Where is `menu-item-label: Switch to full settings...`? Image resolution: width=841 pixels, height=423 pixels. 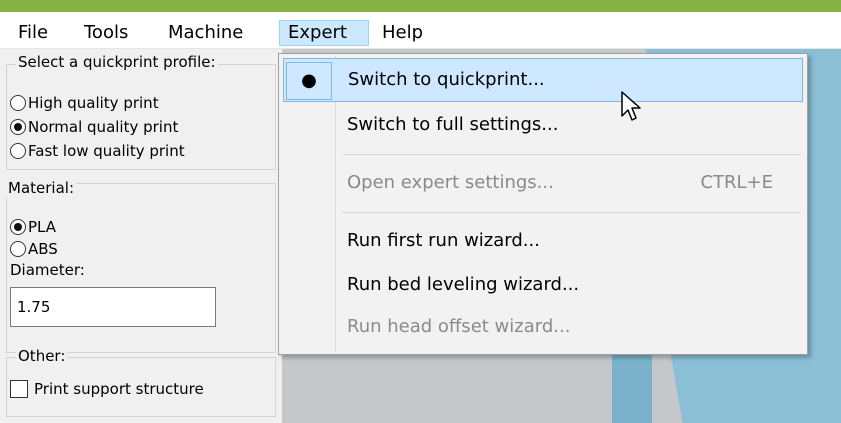
menu-item-label: Switch to full settings... is located at coordinates (453, 124).